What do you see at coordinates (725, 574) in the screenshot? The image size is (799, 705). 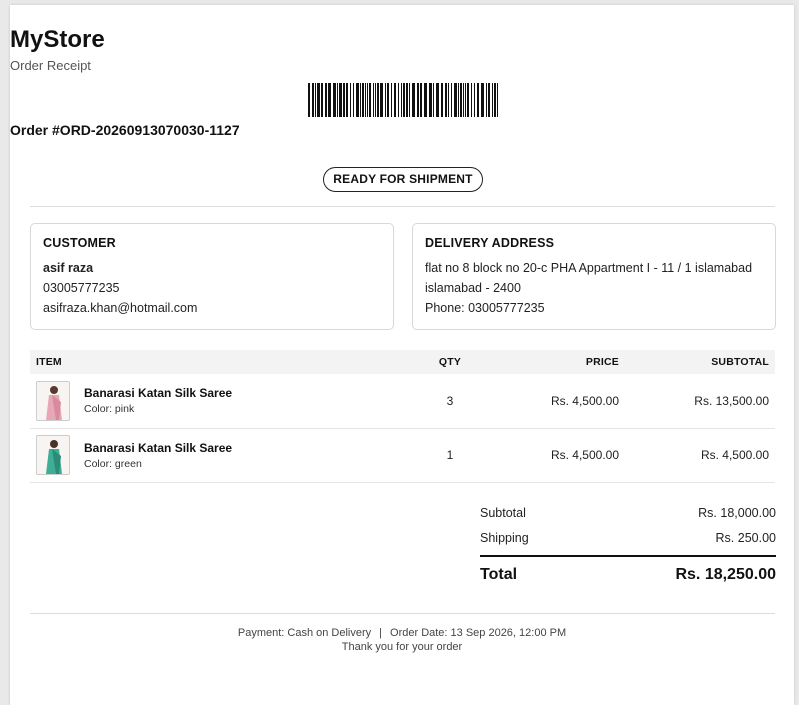 I see `total-value: Rs. 18,250.00` at bounding box center [725, 574].